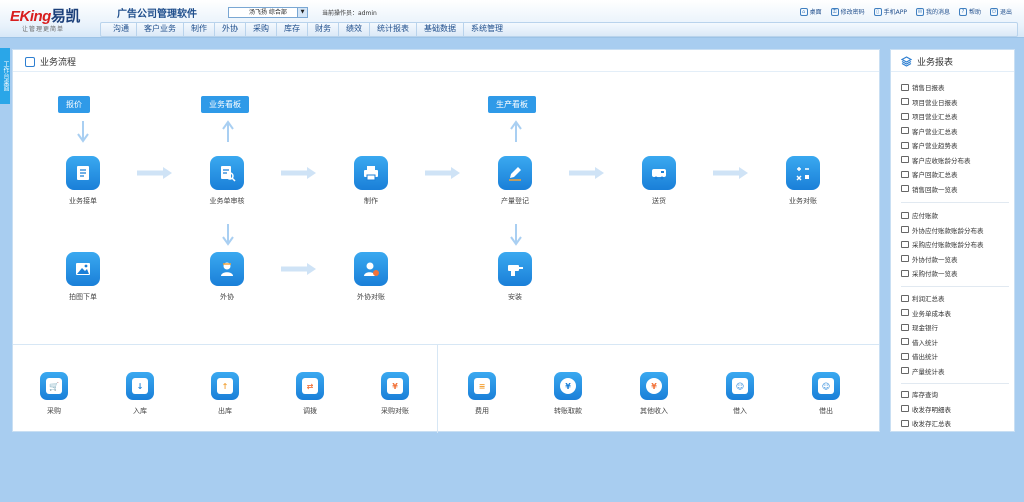 The width and height of the screenshot is (1024, 502). What do you see at coordinates (955, 383) in the screenshot?
I see `divider` at bounding box center [955, 383].